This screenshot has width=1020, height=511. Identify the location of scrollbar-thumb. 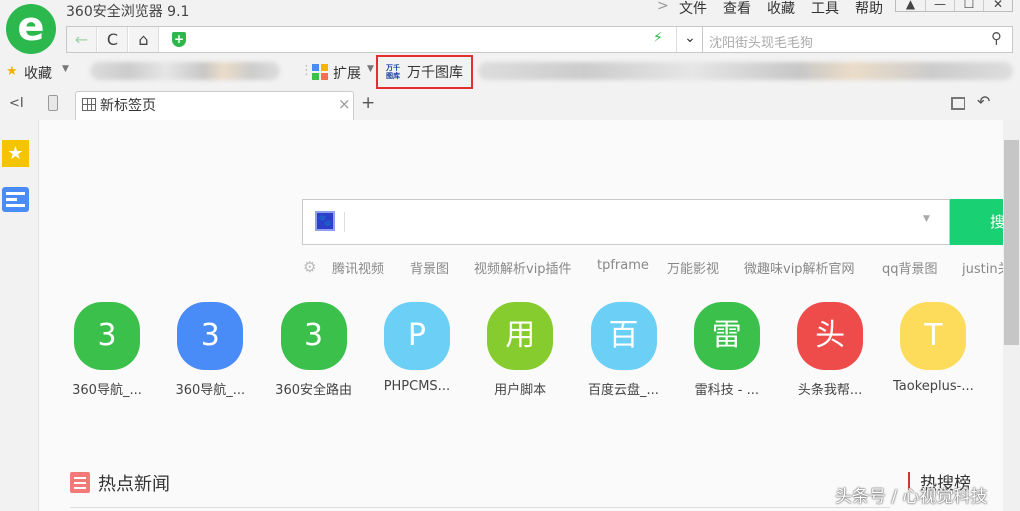
(1011, 242).